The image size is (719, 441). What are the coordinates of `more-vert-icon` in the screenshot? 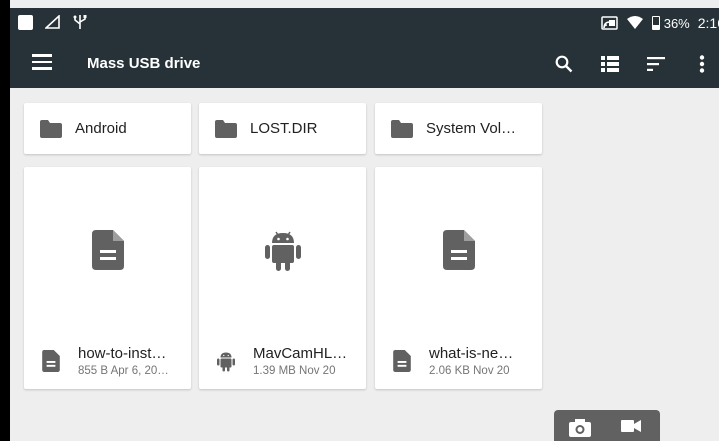 It's located at (702, 64).